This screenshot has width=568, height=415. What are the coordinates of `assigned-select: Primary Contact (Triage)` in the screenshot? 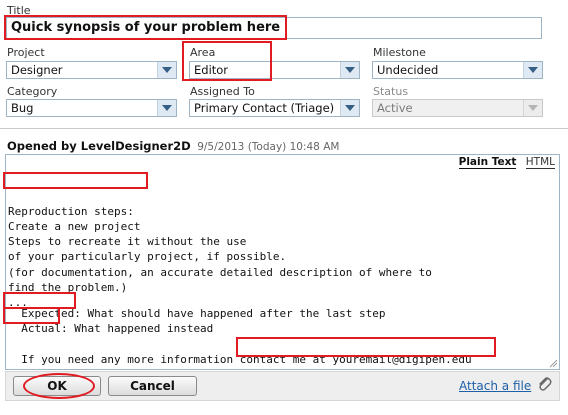 It's located at (274, 108).